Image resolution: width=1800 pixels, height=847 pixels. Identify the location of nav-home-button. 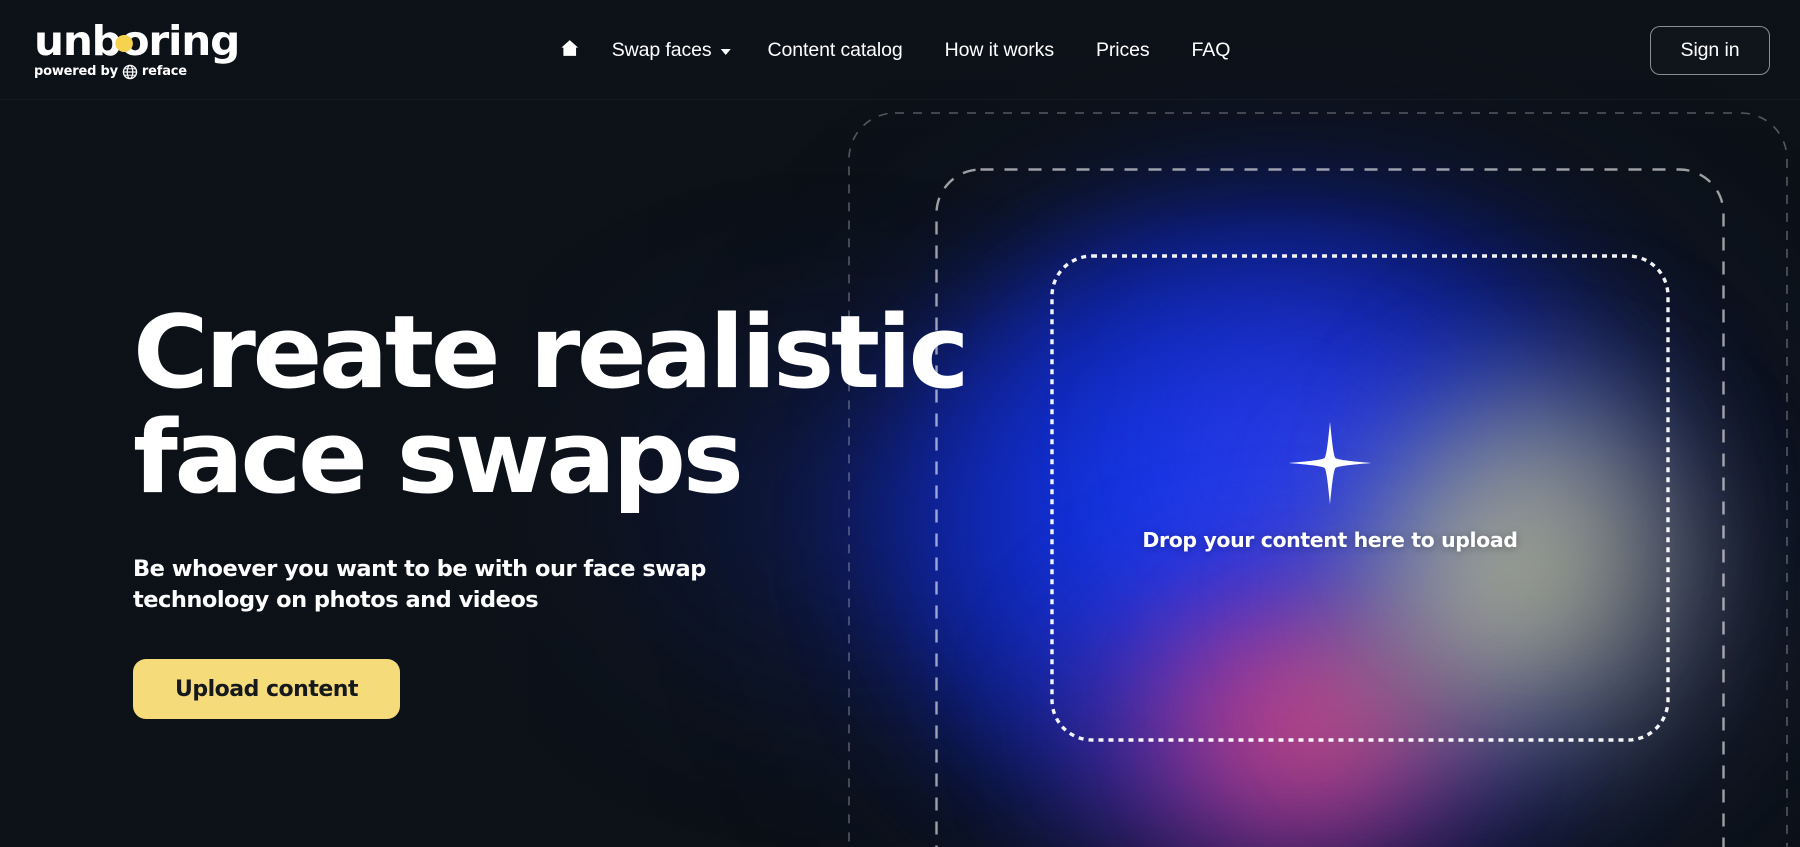
(570, 50).